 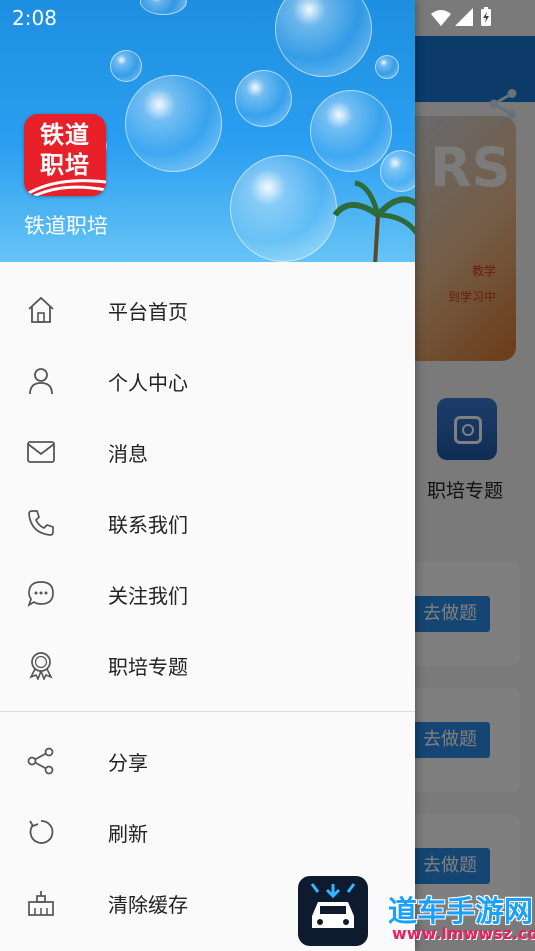 I want to click on menu-item-topics: 职培专题, so click(x=207, y=664).